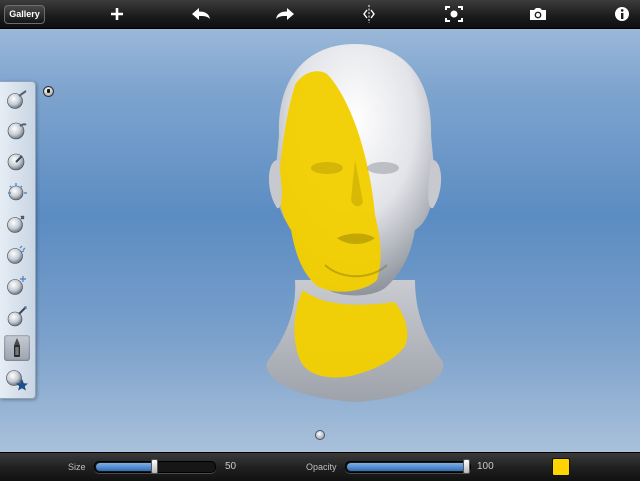 The width and height of the screenshot is (640, 481). What do you see at coordinates (117, 14) in the screenshot?
I see `plus-icon` at bounding box center [117, 14].